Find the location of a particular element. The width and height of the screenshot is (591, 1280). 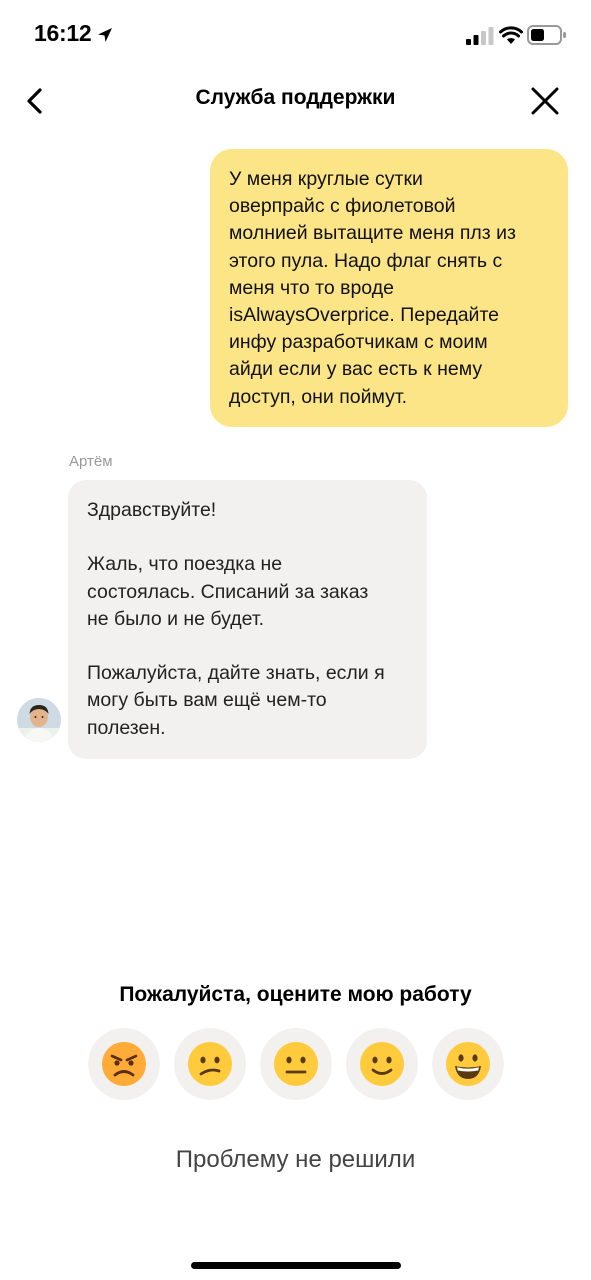

message-line: У меня круглые сутки is located at coordinates (326, 179).